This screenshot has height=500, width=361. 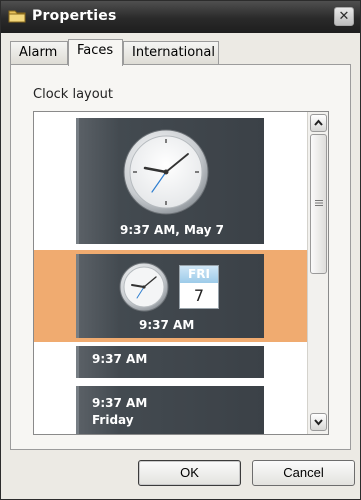 I want to click on clock-face-preview: 9:37 AM, May 7, so click(x=170, y=181).